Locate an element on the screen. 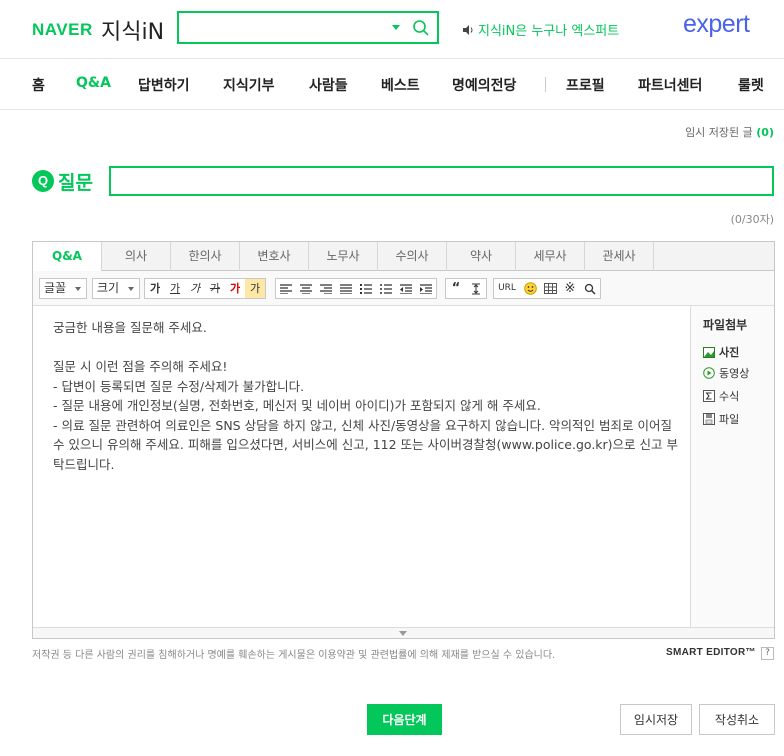 The image size is (784, 756). quote-icon: “ is located at coordinates (456, 288).